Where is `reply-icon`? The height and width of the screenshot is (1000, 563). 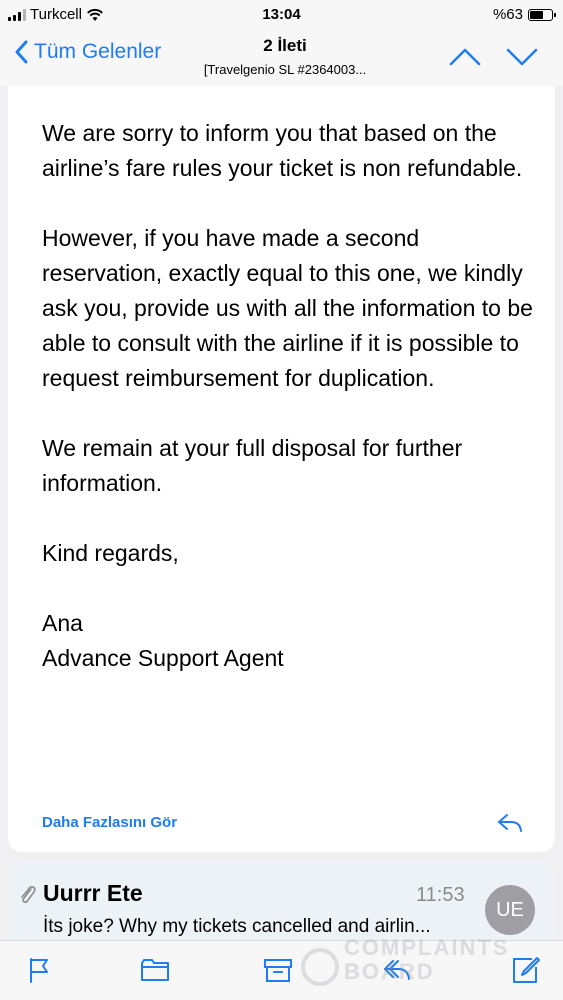 reply-icon is located at coordinates (510, 823).